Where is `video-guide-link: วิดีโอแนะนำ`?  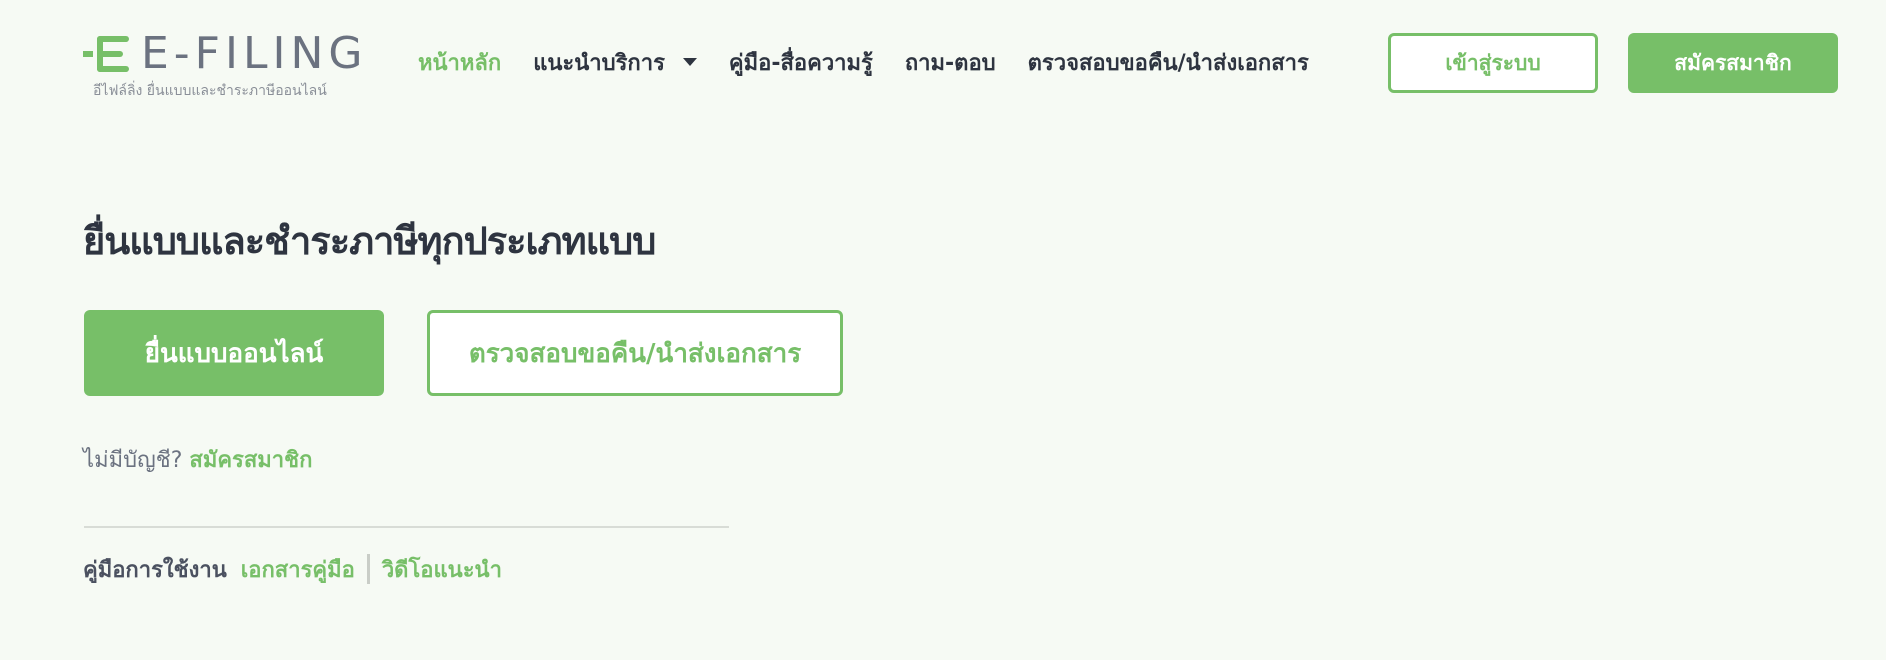 video-guide-link: วิดีโอแนะนำ is located at coordinates (442, 569).